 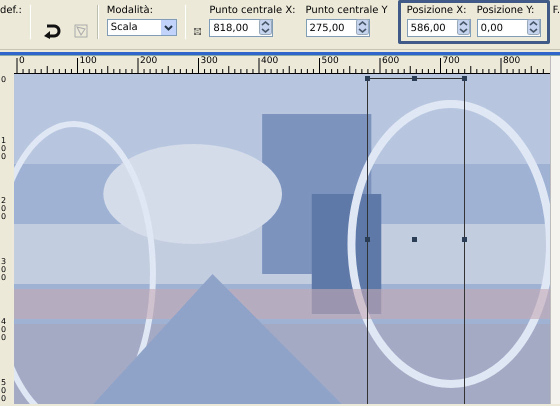 What do you see at coordinates (438, 28) in the screenshot?
I see `number-field: 586,00` at bounding box center [438, 28].